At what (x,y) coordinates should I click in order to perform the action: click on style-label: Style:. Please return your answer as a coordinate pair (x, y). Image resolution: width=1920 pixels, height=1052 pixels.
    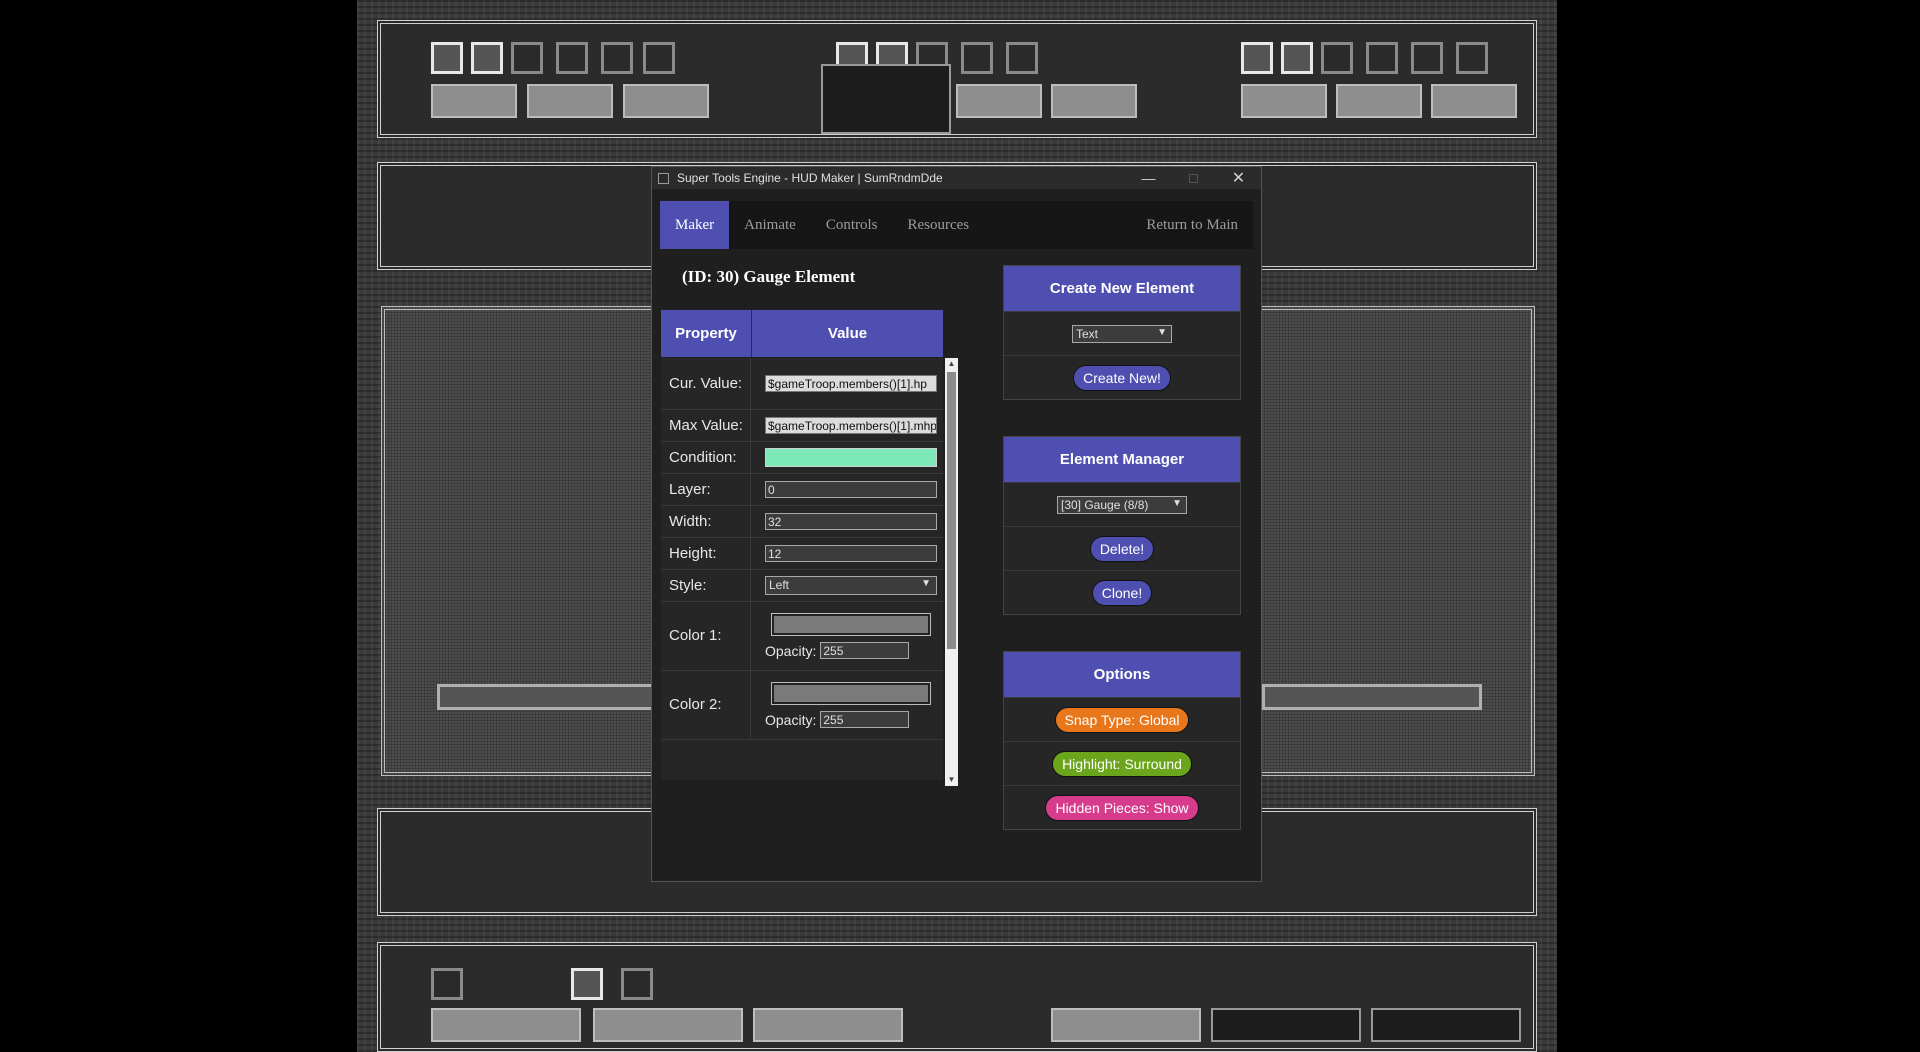
    Looking at the image, I should click on (706, 585).